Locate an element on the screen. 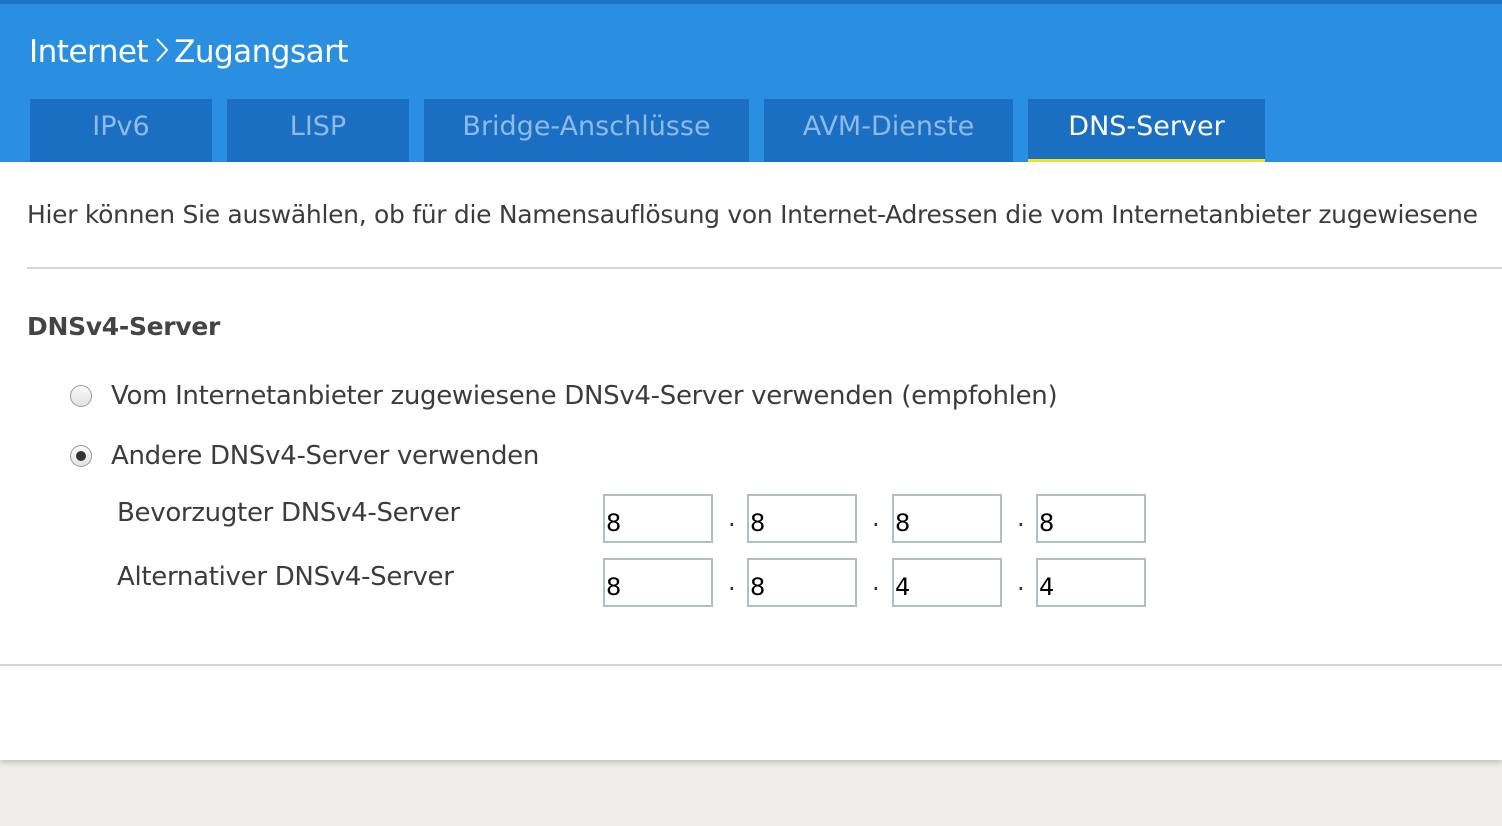 This screenshot has height=826, width=1502. tab-avm-dienste: AVM-Dienste is located at coordinates (888, 131).